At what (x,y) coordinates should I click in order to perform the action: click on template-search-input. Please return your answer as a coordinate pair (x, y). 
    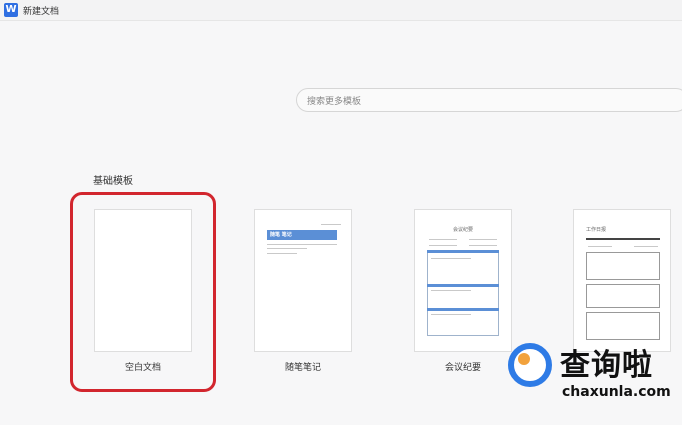
    Looking at the image, I should click on (489, 102).